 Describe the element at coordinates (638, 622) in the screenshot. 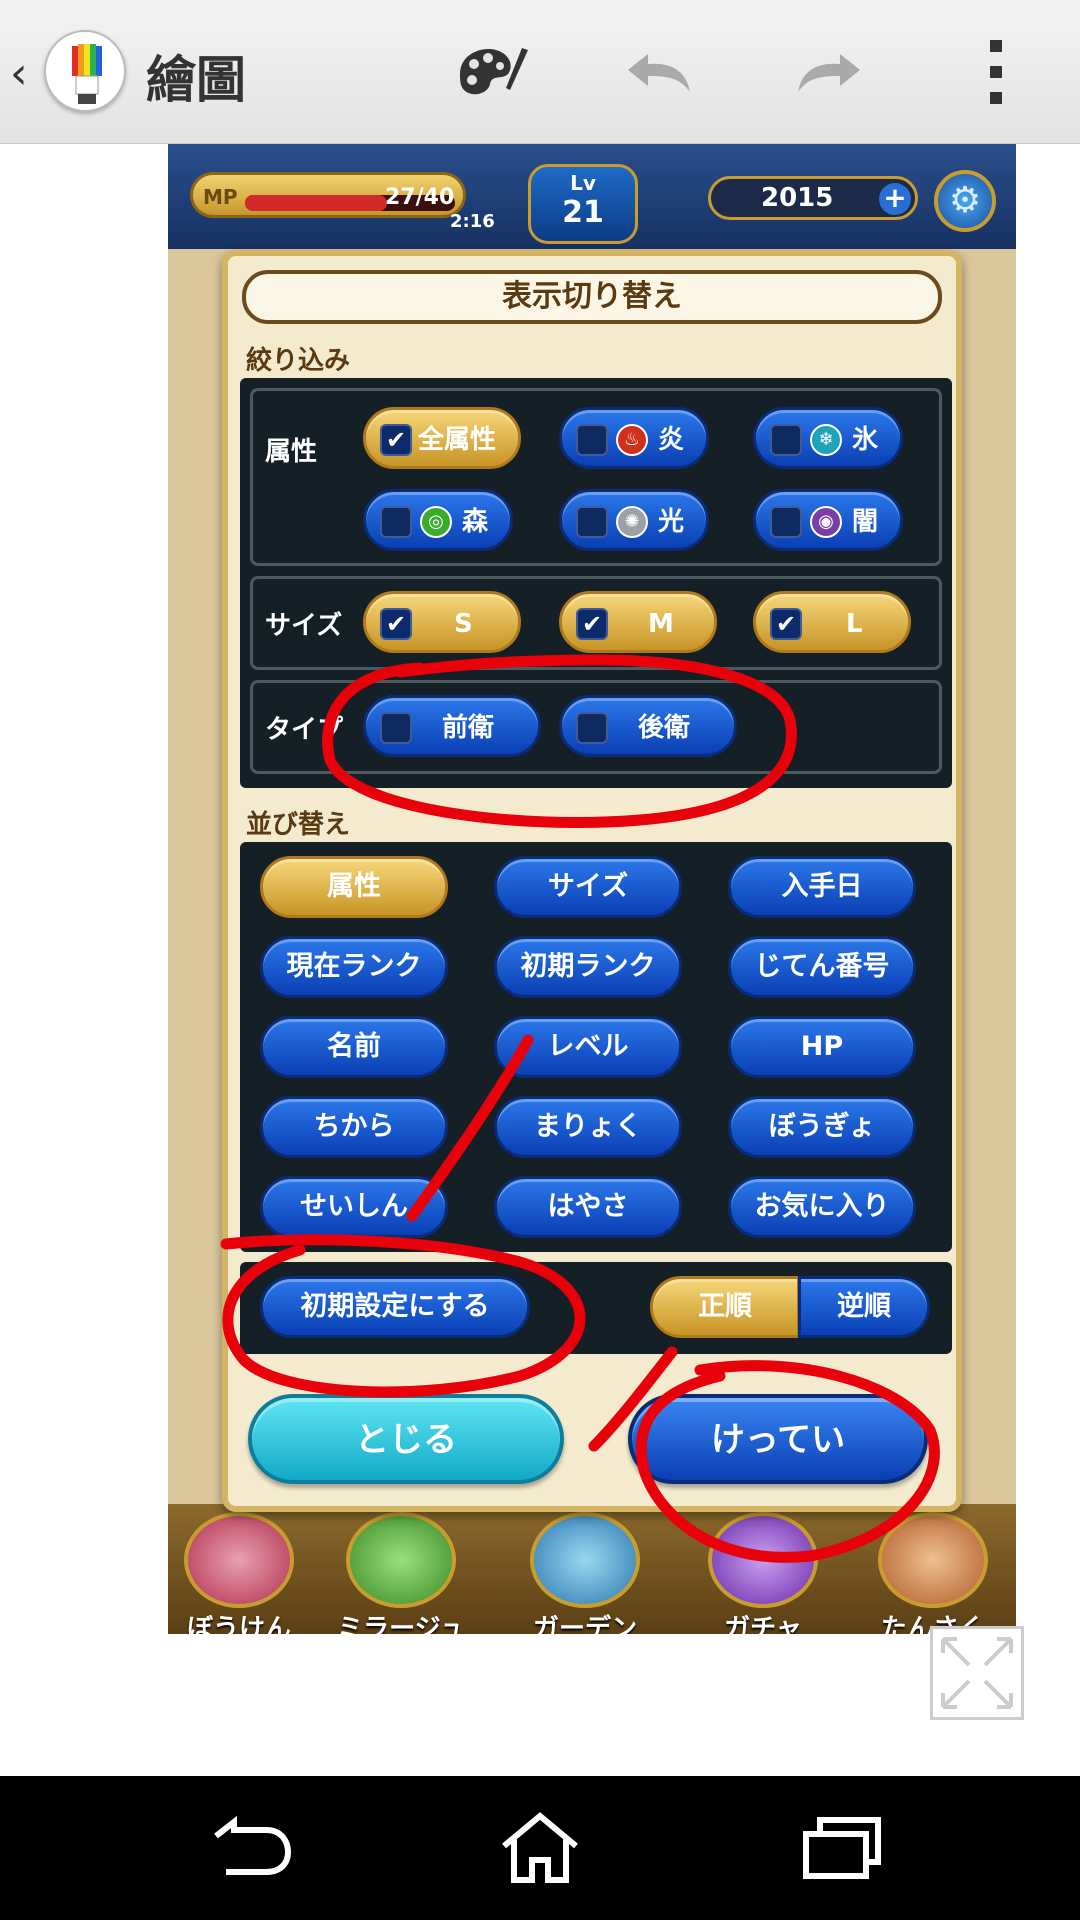

I see `filter-size-m: ✔ M` at that location.